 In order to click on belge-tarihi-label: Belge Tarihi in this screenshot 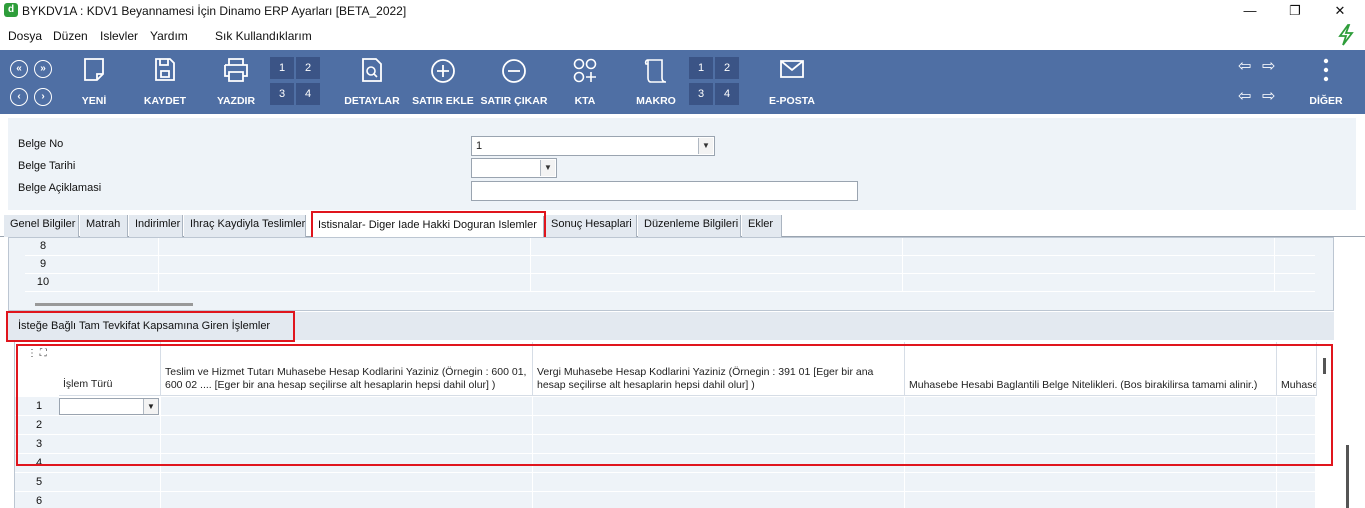, I will do `click(47, 166)`.